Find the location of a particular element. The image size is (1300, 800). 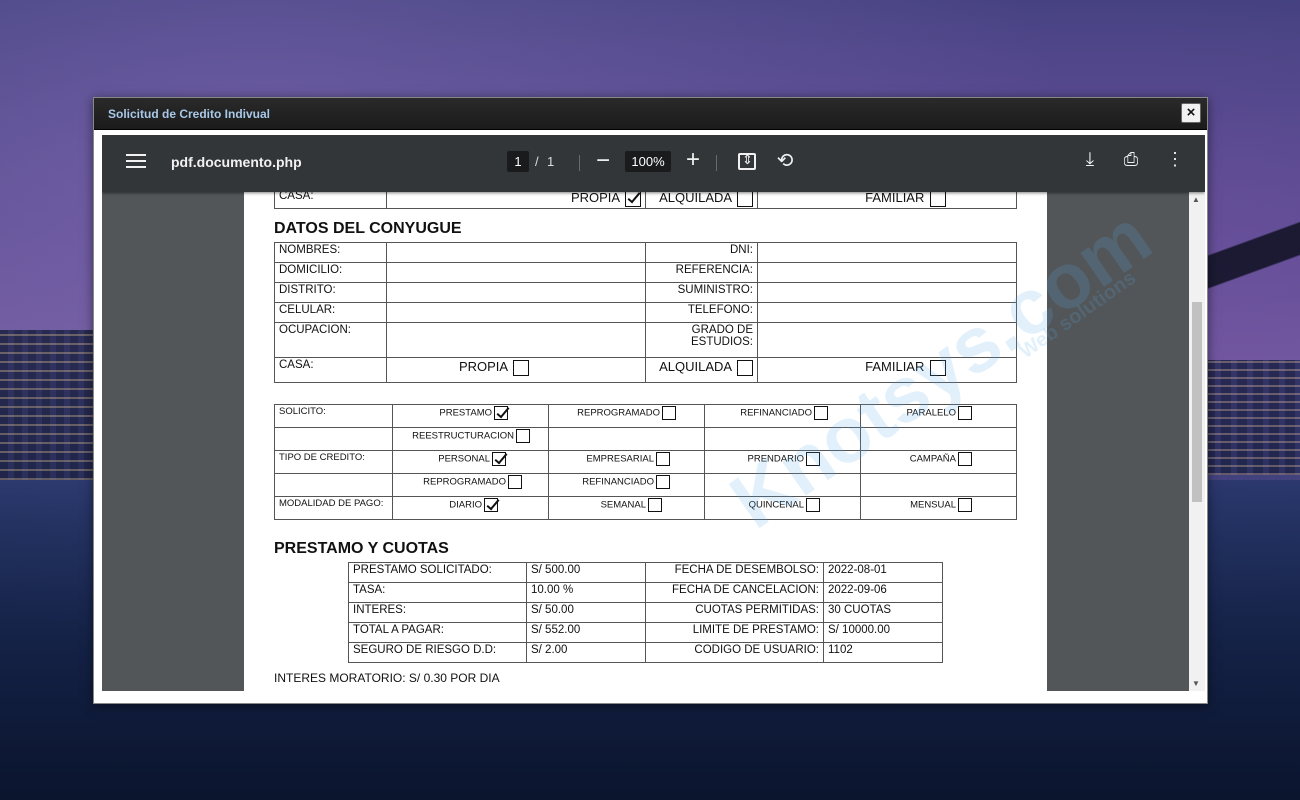

field-label: DNI: is located at coordinates (701, 252).